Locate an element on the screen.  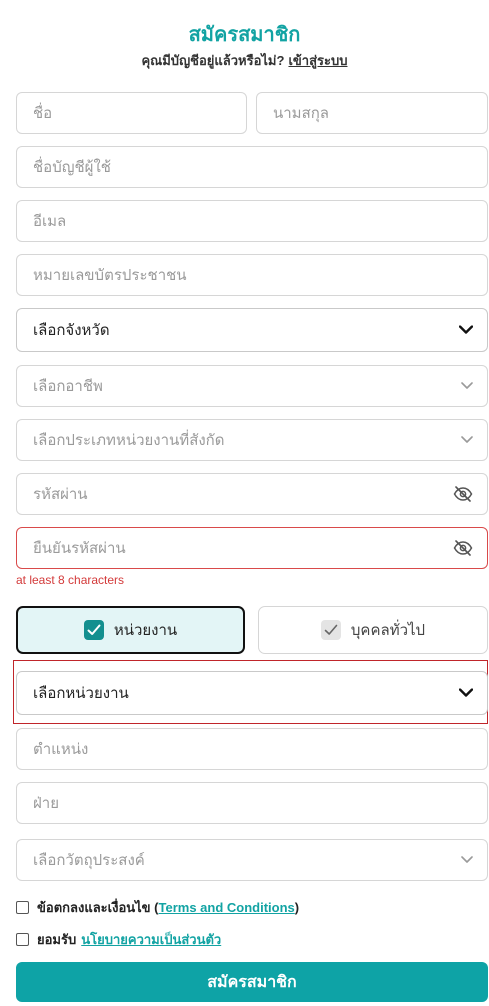
login-prompt: คุณมีบัญชีอยู่แล้วหรือไม่? เข้าสู่ระบบ is located at coordinates (244, 60).